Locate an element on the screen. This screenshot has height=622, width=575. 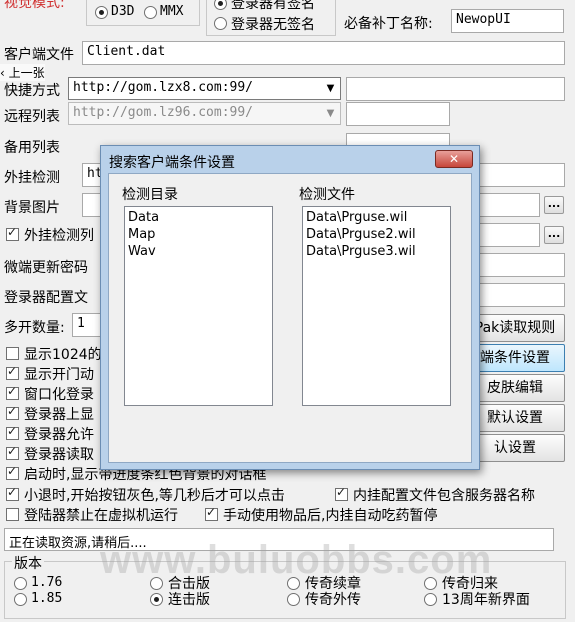
client-file-field: Client.dat is located at coordinates (323, 53).